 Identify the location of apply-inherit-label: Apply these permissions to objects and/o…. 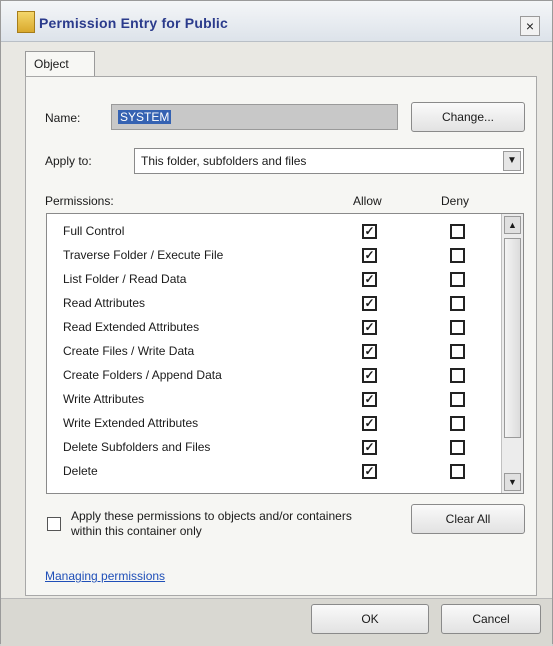
(211, 523).